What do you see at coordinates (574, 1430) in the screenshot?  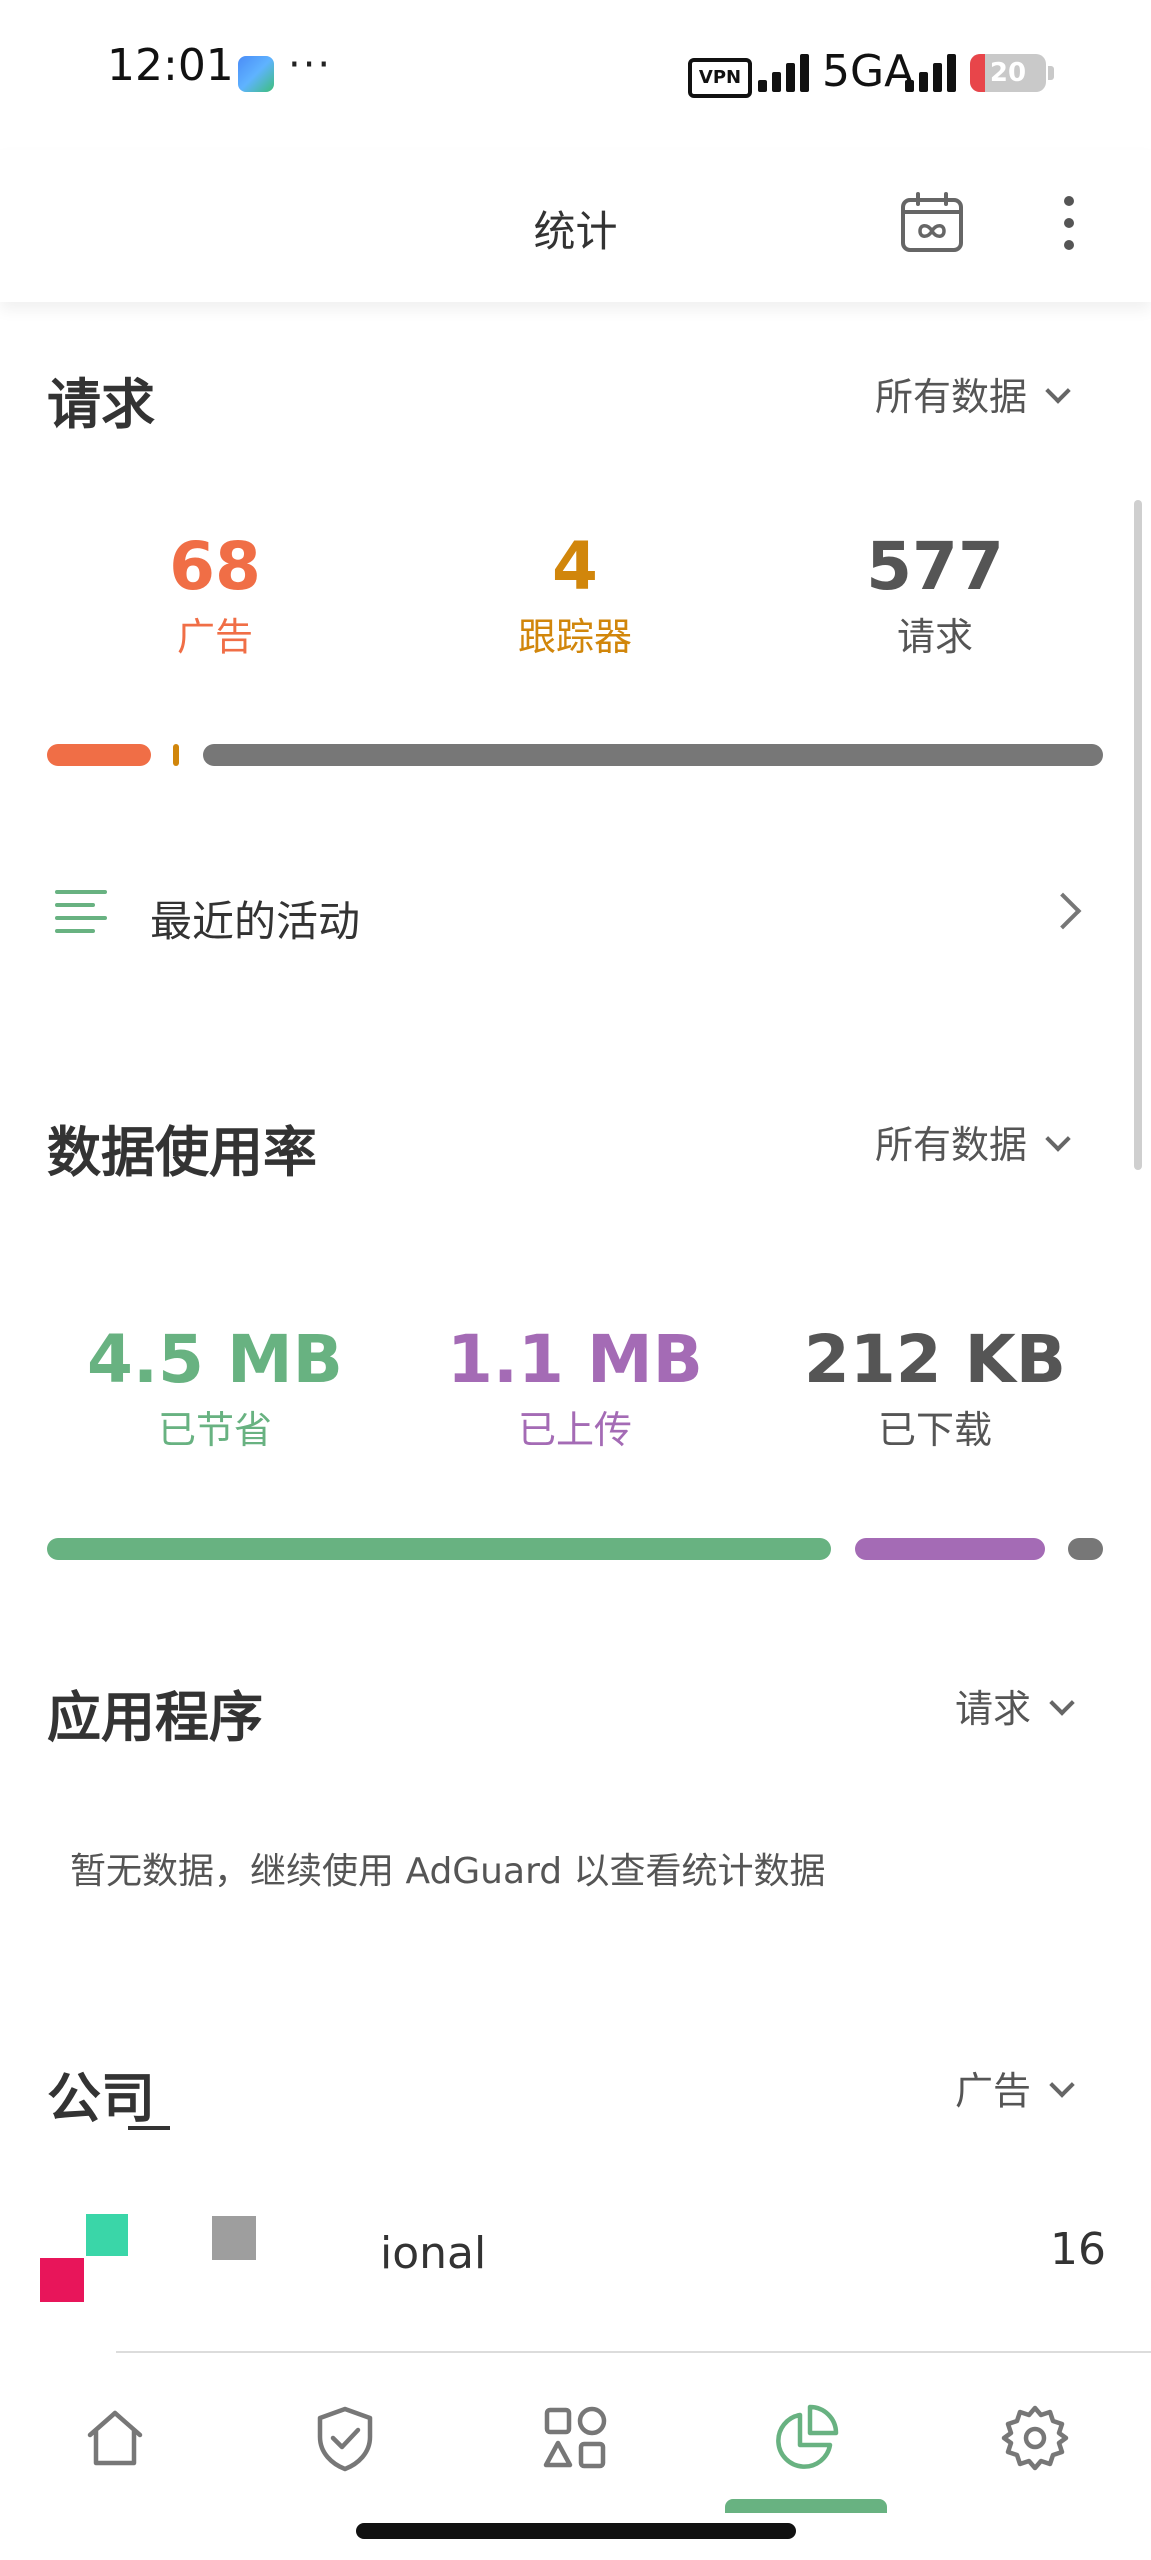 I see `uploaded-label: 已上传` at bounding box center [574, 1430].